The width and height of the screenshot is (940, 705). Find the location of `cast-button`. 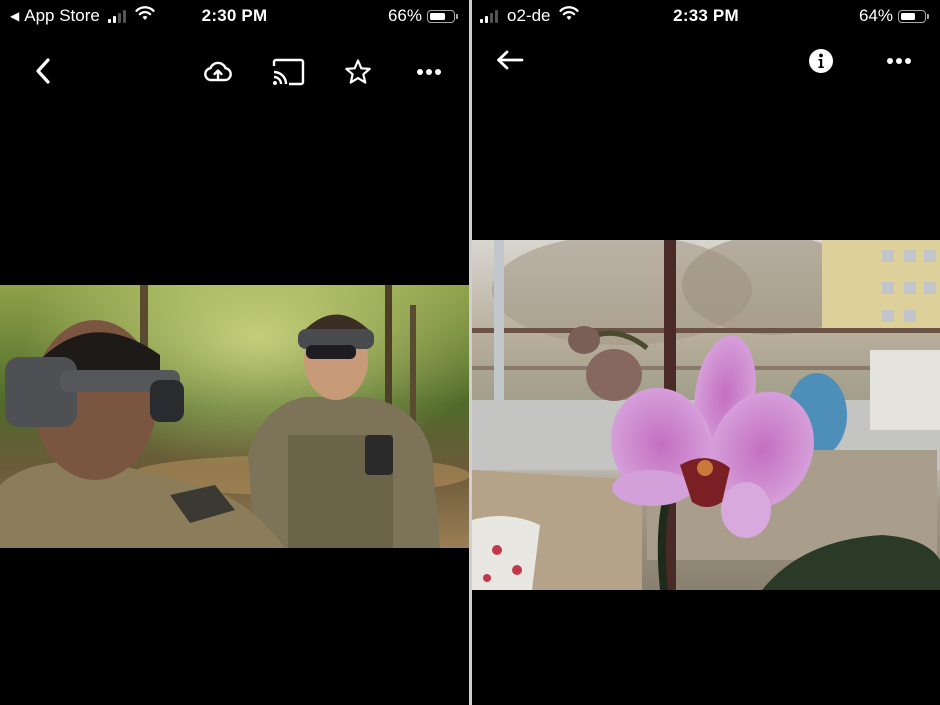

cast-button is located at coordinates (288, 72).